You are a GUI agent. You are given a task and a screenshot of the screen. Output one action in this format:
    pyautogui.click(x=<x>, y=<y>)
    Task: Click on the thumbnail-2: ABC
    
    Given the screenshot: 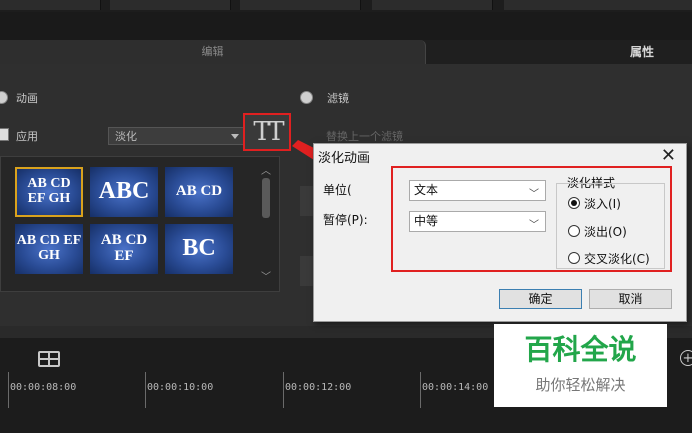 What is the action you would take?
    pyautogui.click(x=124, y=192)
    